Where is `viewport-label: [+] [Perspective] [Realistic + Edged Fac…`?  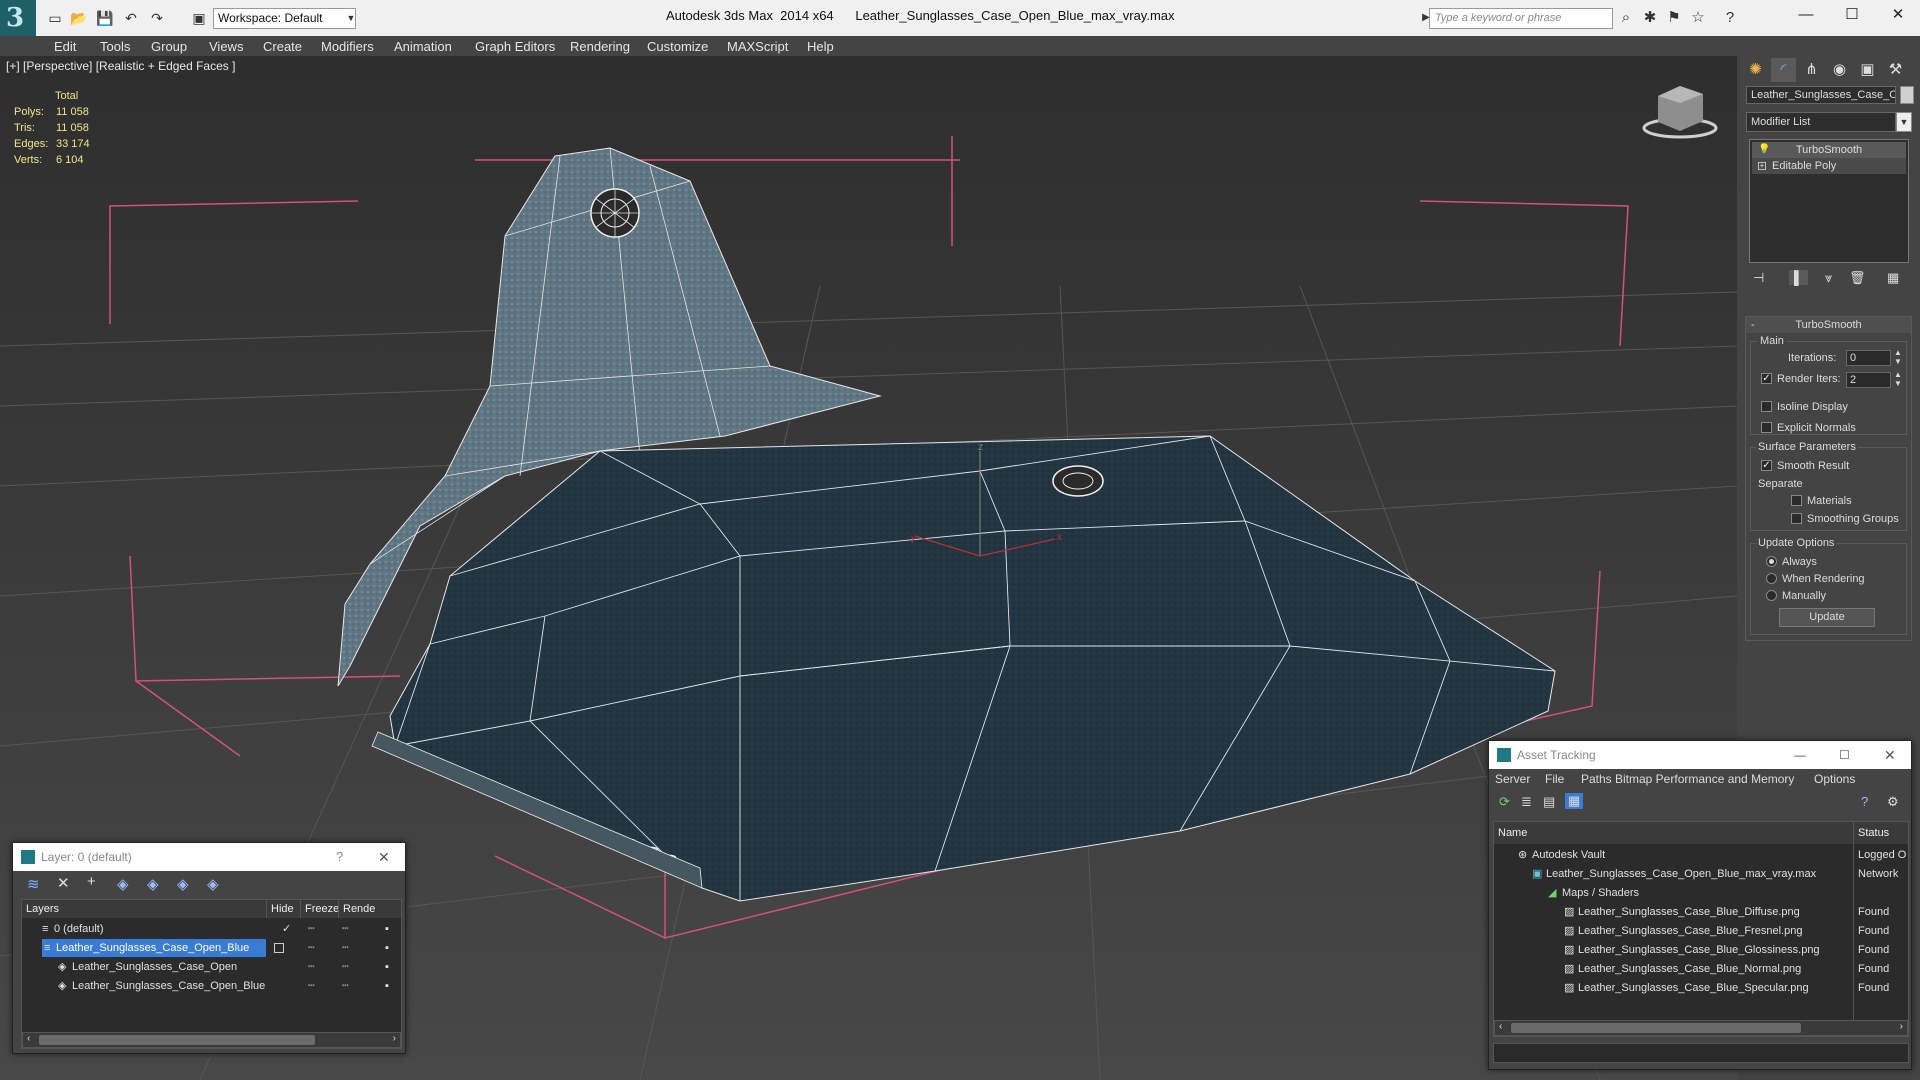 viewport-label: [+] [Perspective] [Realistic + Edged Fac… is located at coordinates (120, 66).